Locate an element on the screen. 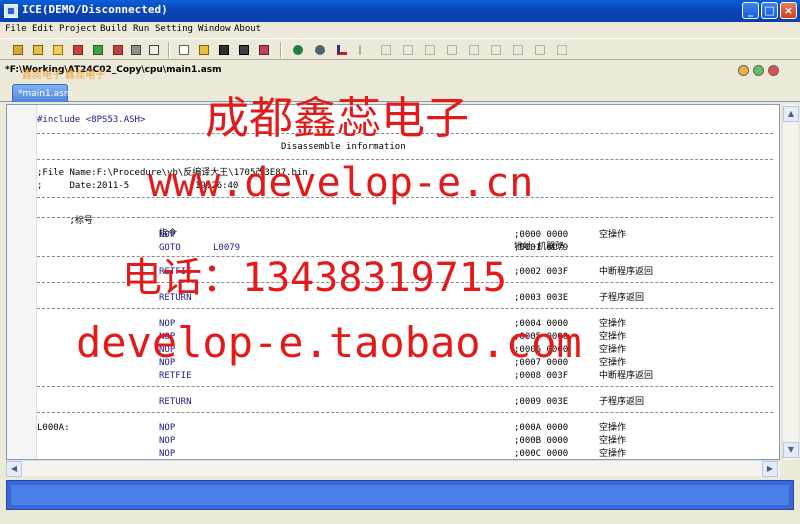  column-header: ;标号 指令 地址-机器码 is located at coordinates (405, 227).